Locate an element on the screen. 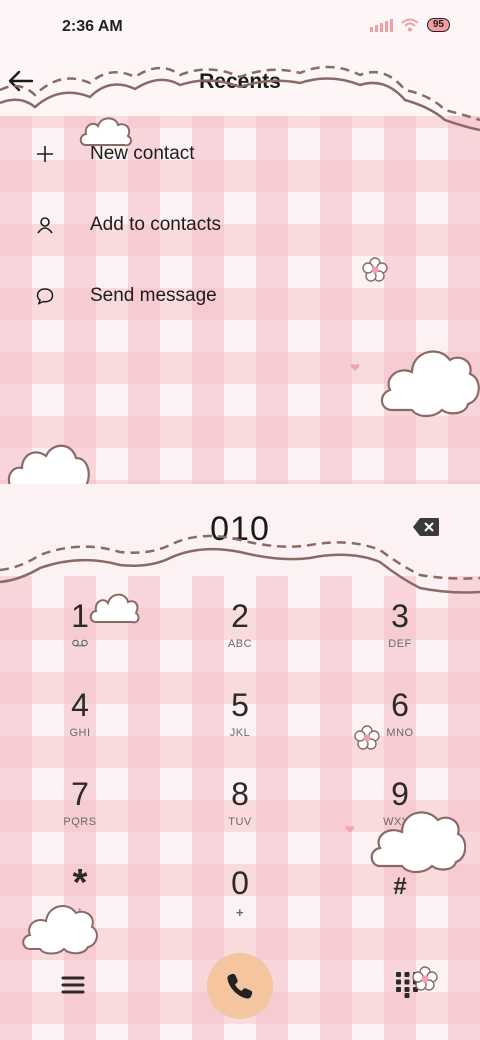 The width and height of the screenshot is (480, 1040). key-digit: 3 is located at coordinates (400, 616).